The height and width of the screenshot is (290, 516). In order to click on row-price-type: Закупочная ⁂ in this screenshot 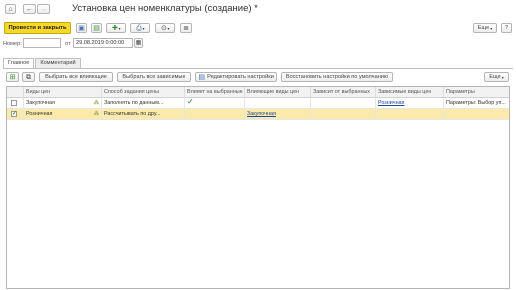, I will do `click(63, 103)`.